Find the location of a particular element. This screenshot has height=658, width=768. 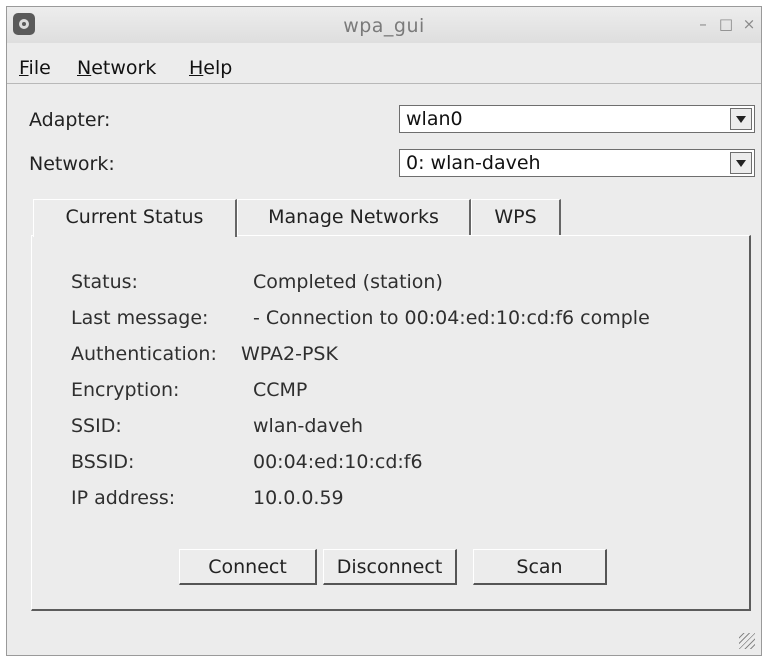

bssid-value: 00:04:ed:10:cd:f6 is located at coordinates (338, 462).